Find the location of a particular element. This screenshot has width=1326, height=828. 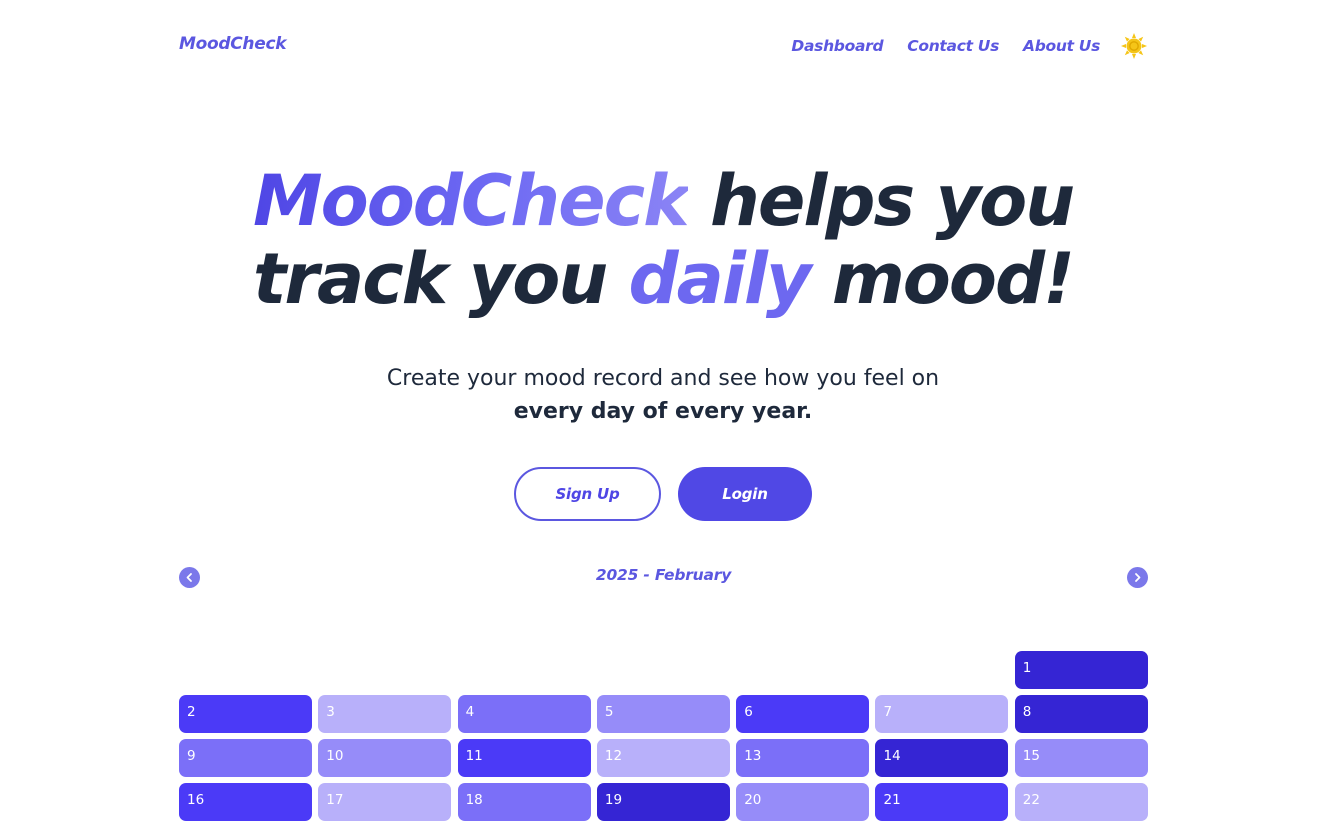

calendar-day-cell: 6 is located at coordinates (803, 714).